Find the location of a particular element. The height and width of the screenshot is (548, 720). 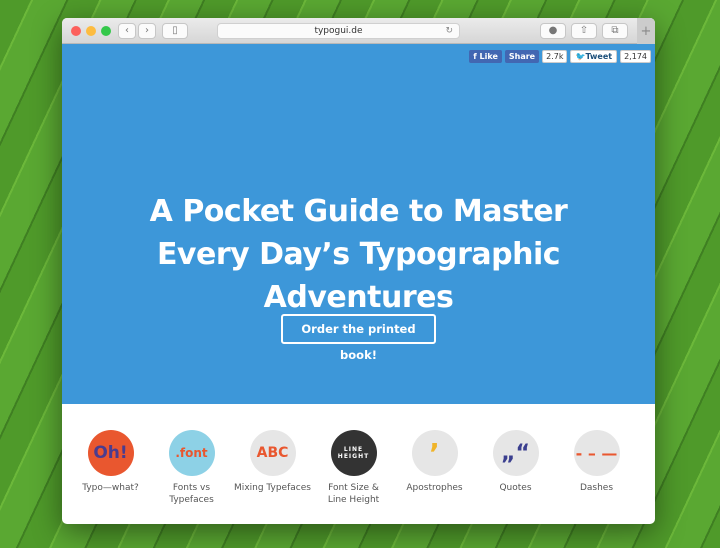

share-count: 2.7k is located at coordinates (555, 56).